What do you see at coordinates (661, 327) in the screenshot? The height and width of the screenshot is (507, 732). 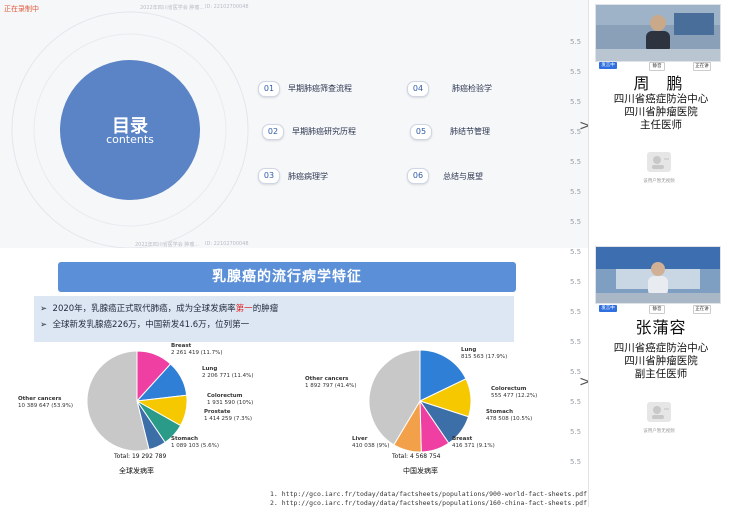 I see `participant-name-2: 张蒲容` at bounding box center [661, 327].